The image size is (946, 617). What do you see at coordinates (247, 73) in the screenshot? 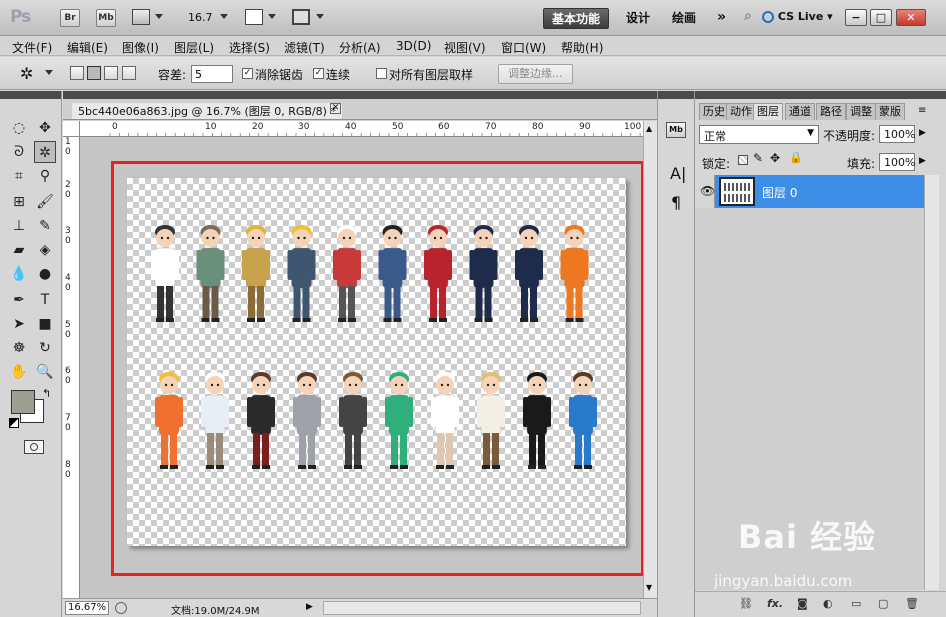
I see `antialias-checkbox: ✓` at bounding box center [247, 73].